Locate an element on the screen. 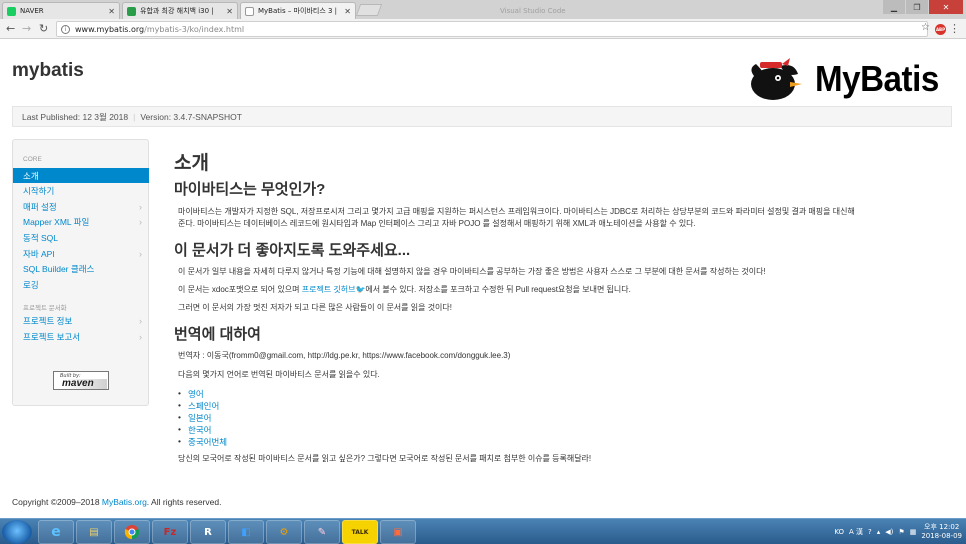  sidebar-item-mapper-xml: Mapper XML 파일 › is located at coordinates (81, 221).